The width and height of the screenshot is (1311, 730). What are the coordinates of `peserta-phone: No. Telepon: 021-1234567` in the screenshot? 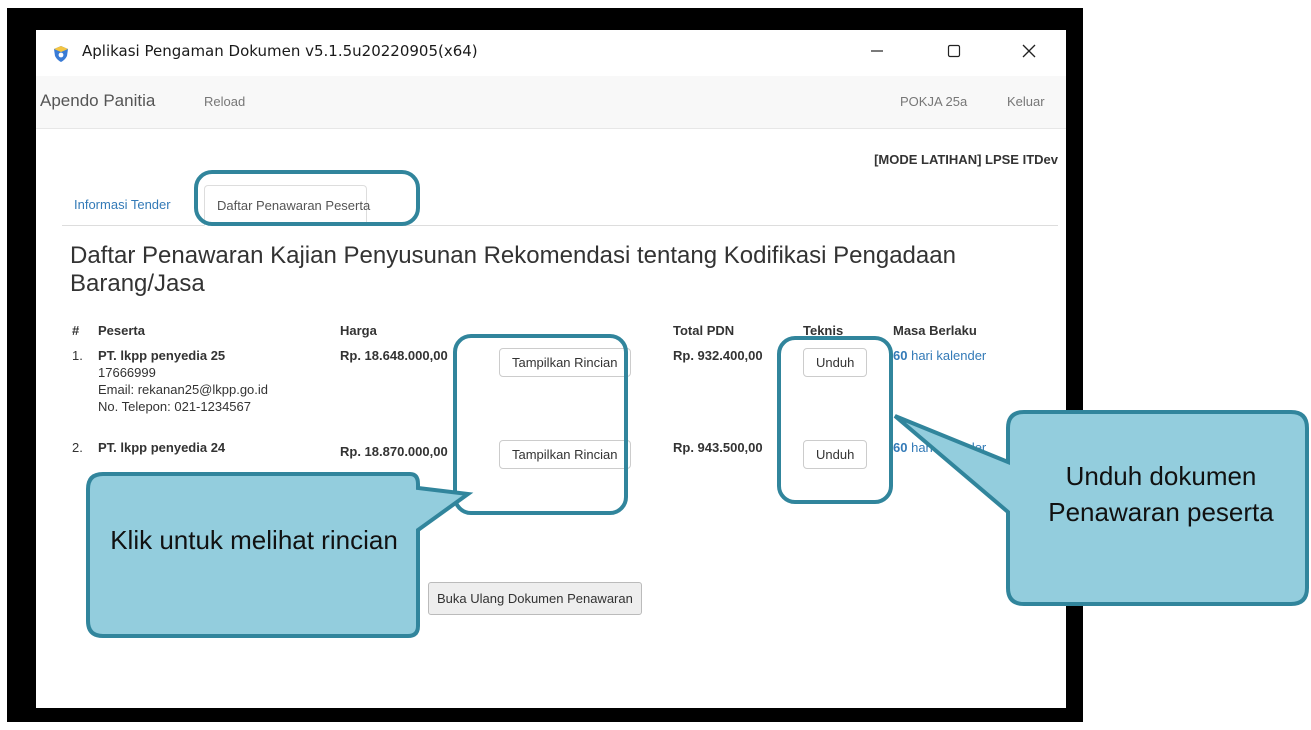 It's located at (174, 406).